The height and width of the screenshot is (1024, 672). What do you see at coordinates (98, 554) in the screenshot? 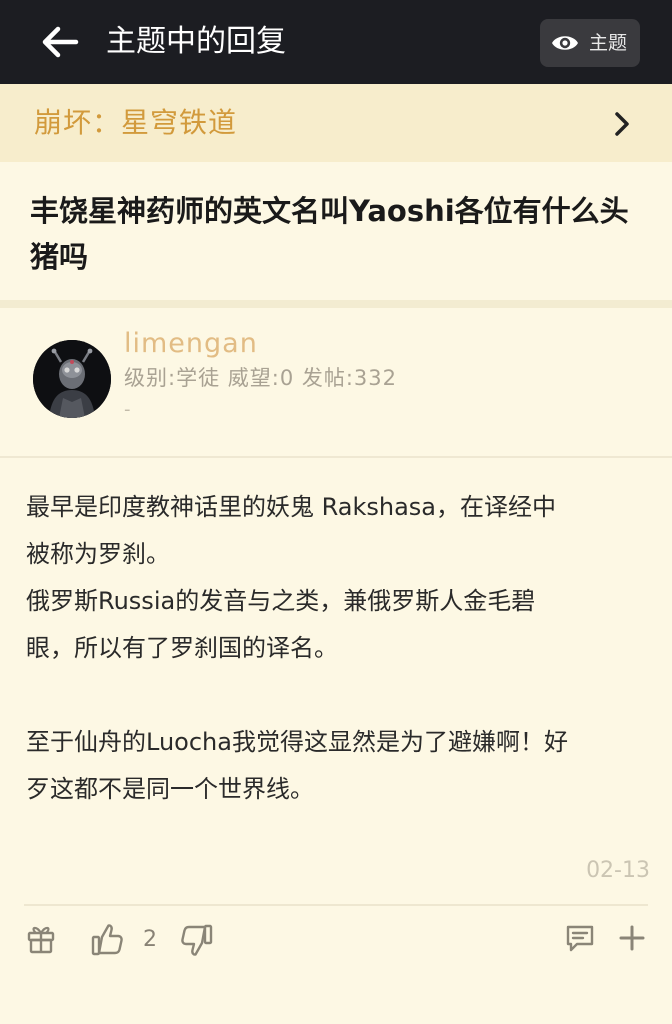
I see `reply-line: 被称为罗刹。` at bounding box center [98, 554].